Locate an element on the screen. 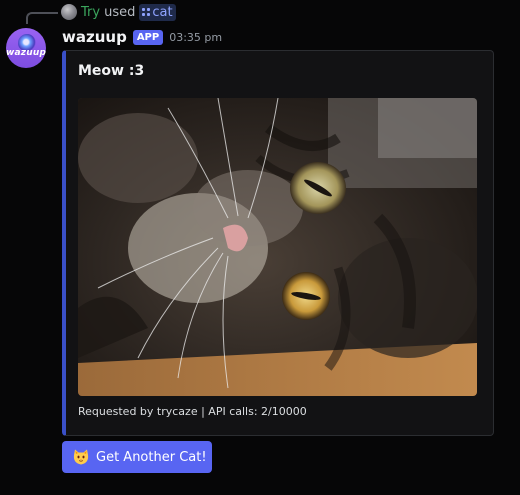 This screenshot has height=495, width=520. button-label: Get Another Cat! is located at coordinates (151, 457).